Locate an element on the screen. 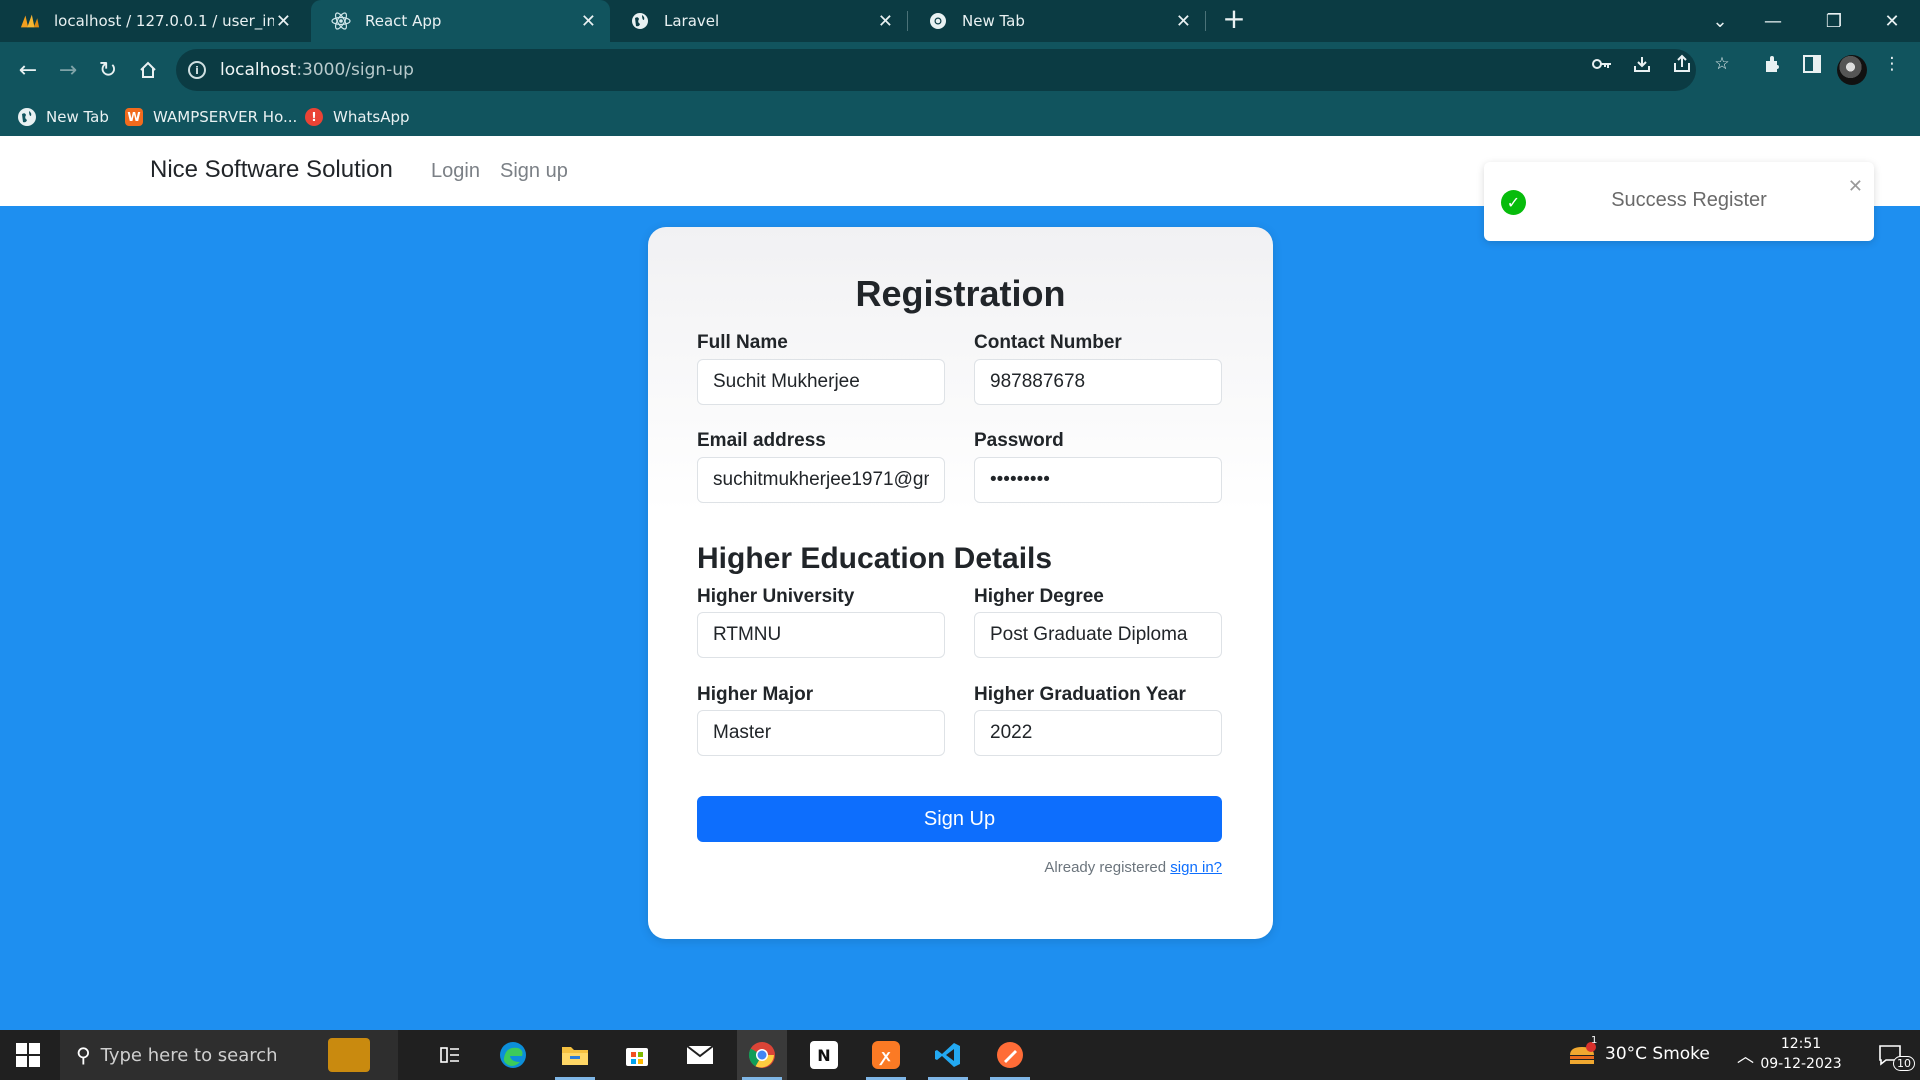 Image resolution: width=1920 pixels, height=1080 pixels. graduation-year-label: Higher Graduation Year is located at coordinates (1080, 694).